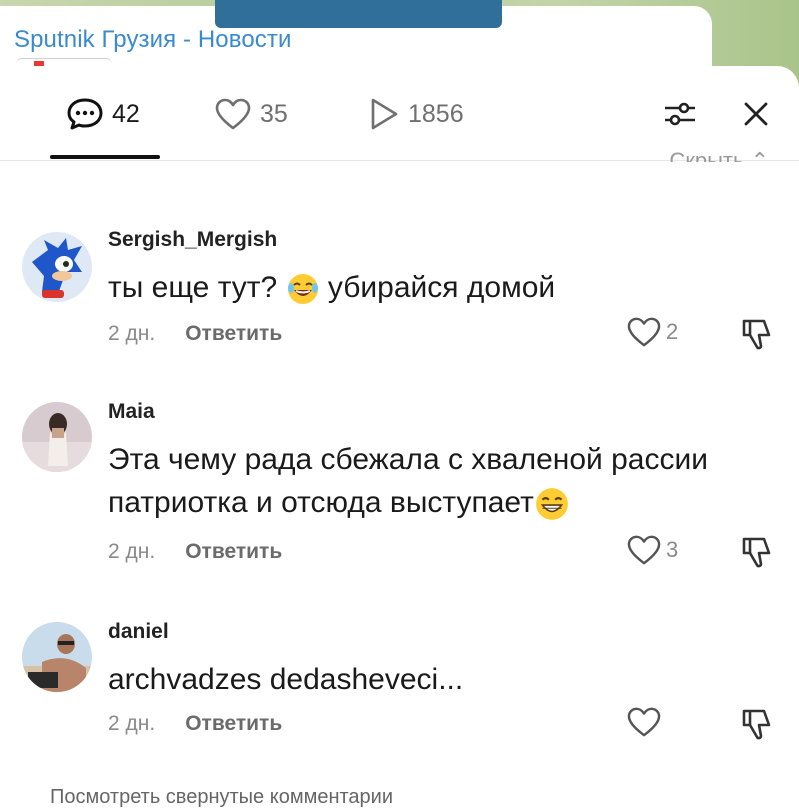 The image size is (799, 809). I want to click on laughing-tears-emoji-icon, so click(302, 289).